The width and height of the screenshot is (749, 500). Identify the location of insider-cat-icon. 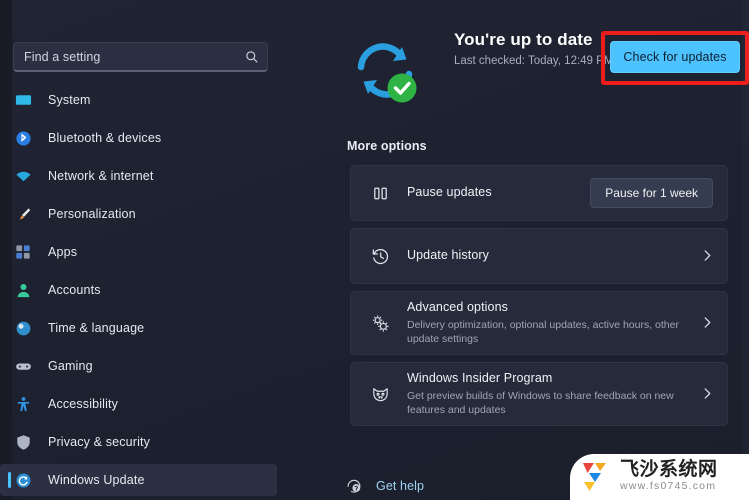
(380, 394).